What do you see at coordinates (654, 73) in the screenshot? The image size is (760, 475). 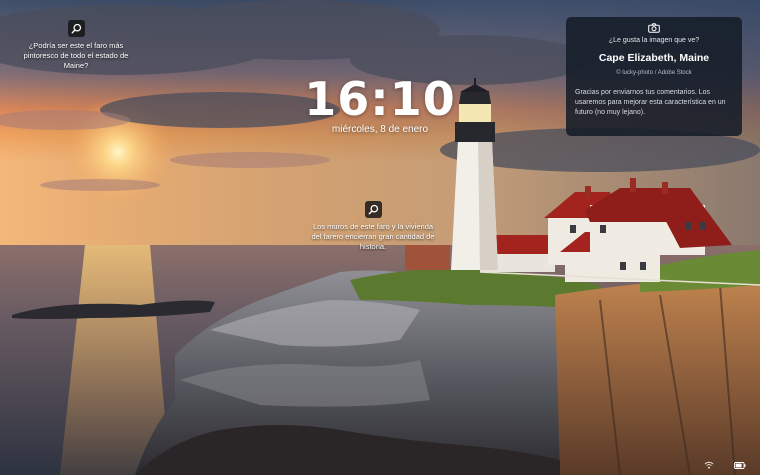 I see `image-credit: © lucky-photo / Adobe Stock` at bounding box center [654, 73].